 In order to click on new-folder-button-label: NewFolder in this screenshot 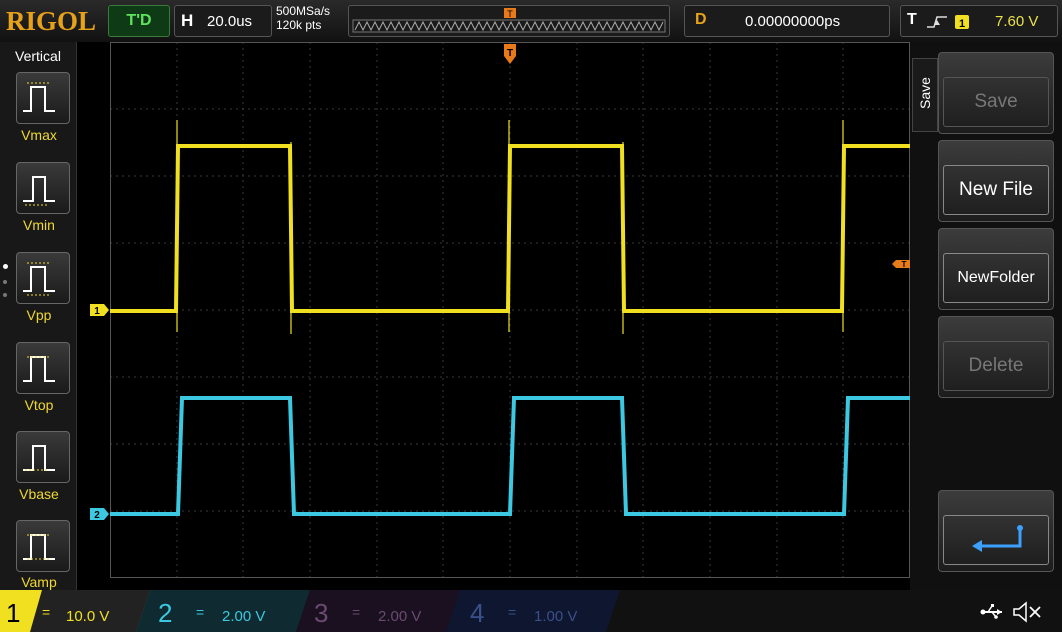, I will do `click(996, 278)`.